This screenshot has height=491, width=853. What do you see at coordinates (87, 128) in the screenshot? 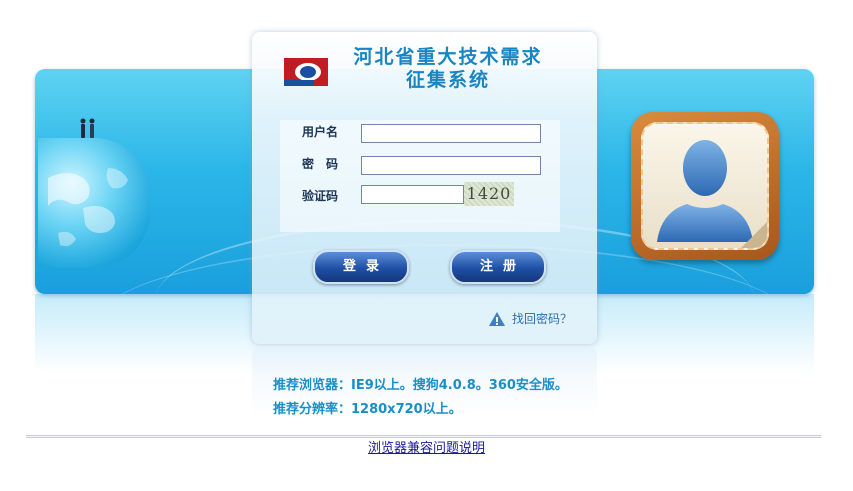
I see `people-icon` at bounding box center [87, 128].